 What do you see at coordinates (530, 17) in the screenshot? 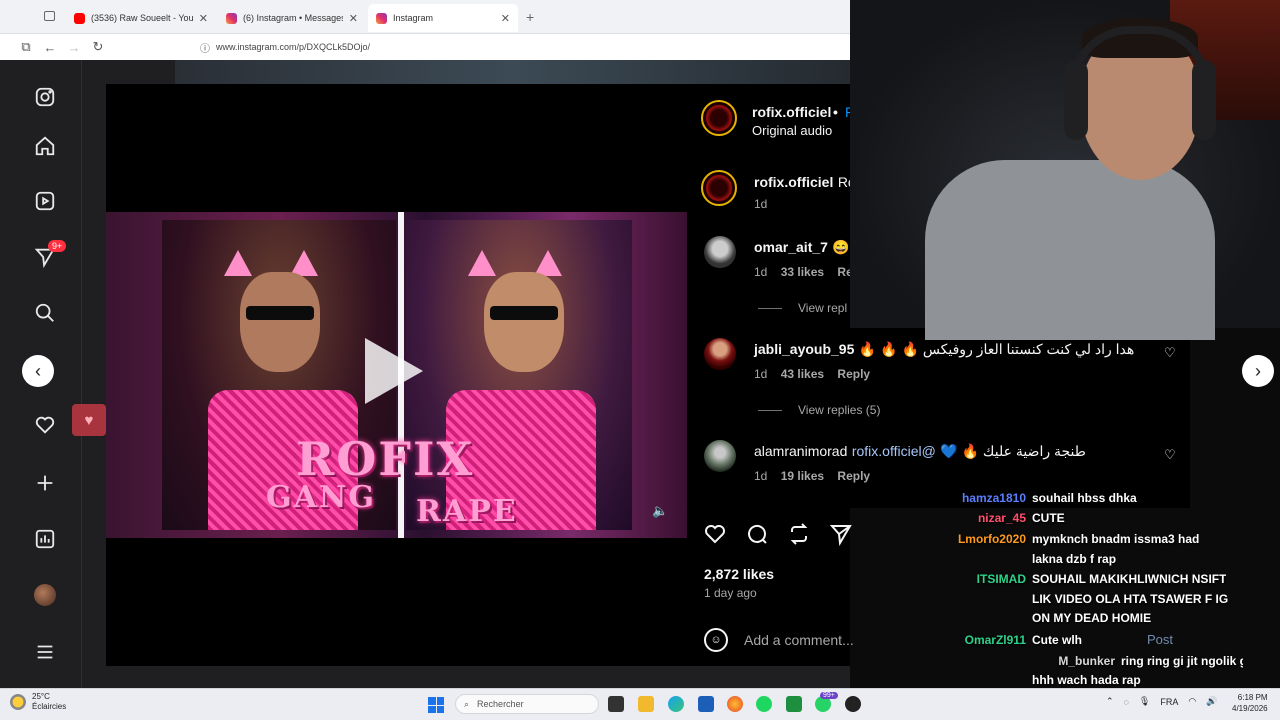
I see `new-tab-button: +` at bounding box center [530, 17].